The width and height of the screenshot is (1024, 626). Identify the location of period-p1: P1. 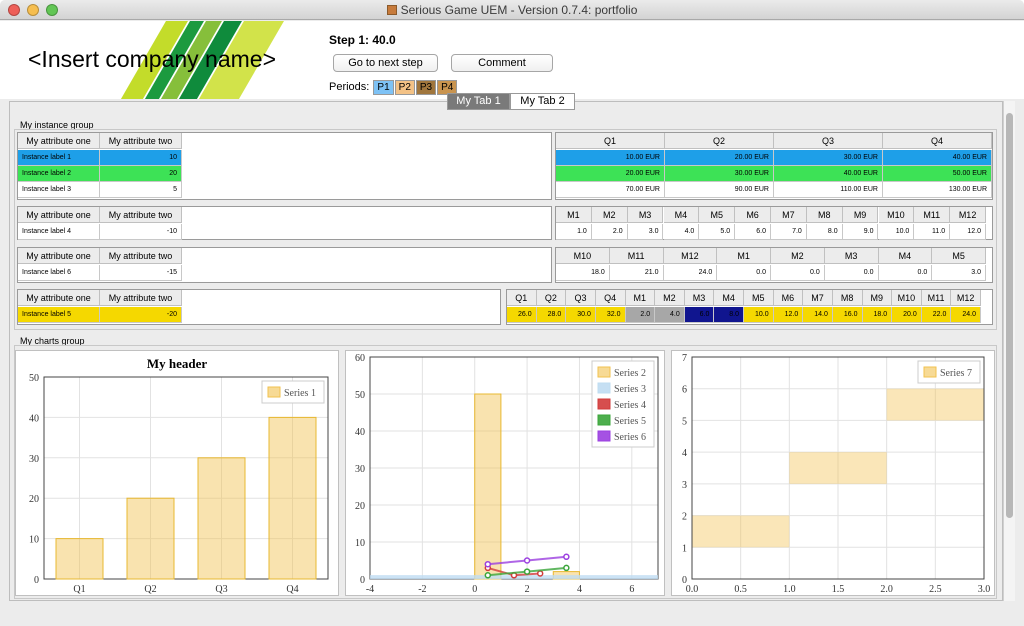
(383, 87).